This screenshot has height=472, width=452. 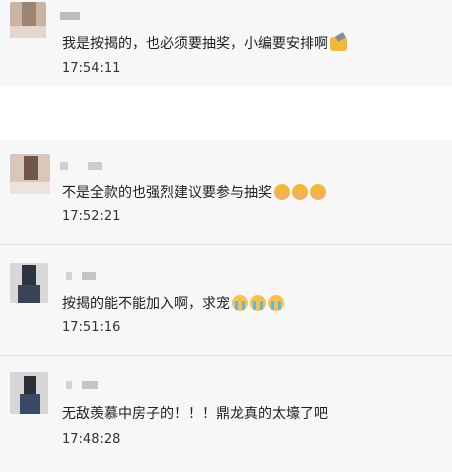 I want to click on comment-text: 无敌羡慕中房子的！！！鼎龙真的太壕了吧, so click(x=195, y=414).